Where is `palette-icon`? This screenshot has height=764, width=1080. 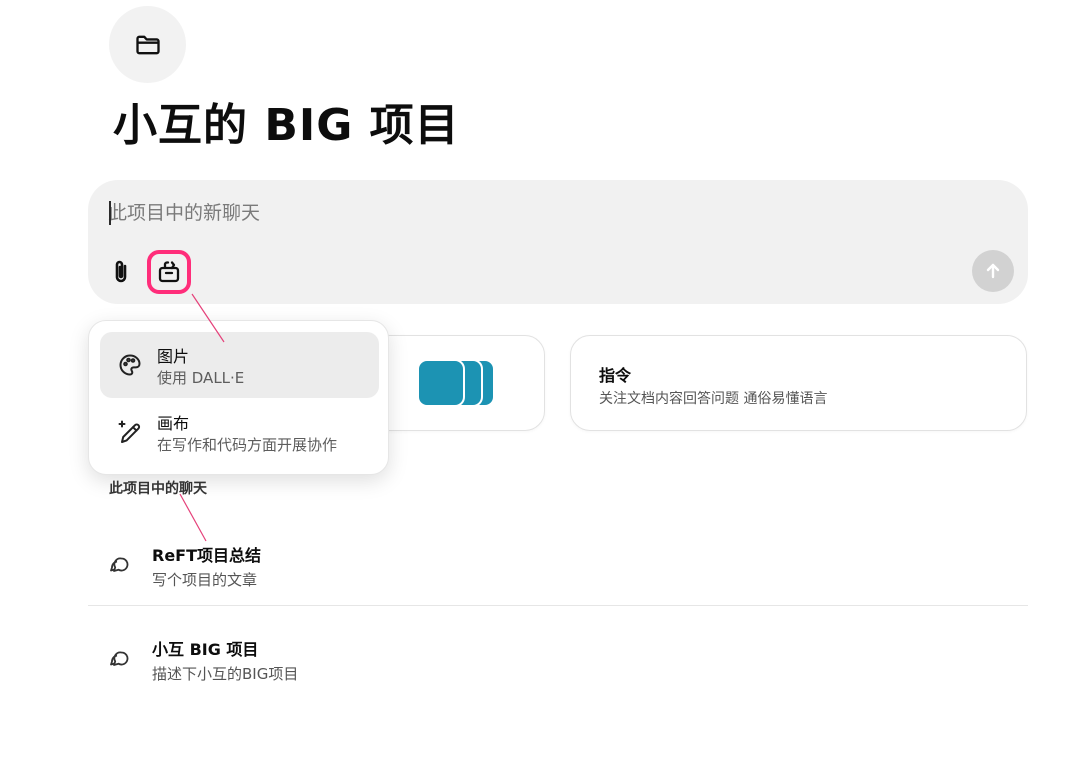
palette-icon is located at coordinates (130, 365).